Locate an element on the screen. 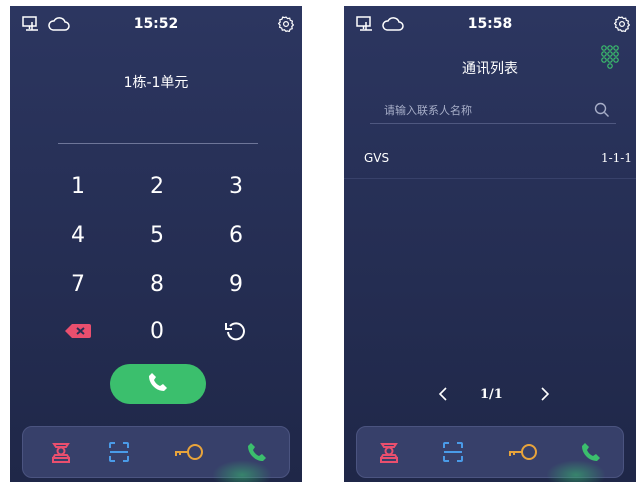 The height and width of the screenshot is (488, 638). clock: 15:58 is located at coordinates (490, 24).